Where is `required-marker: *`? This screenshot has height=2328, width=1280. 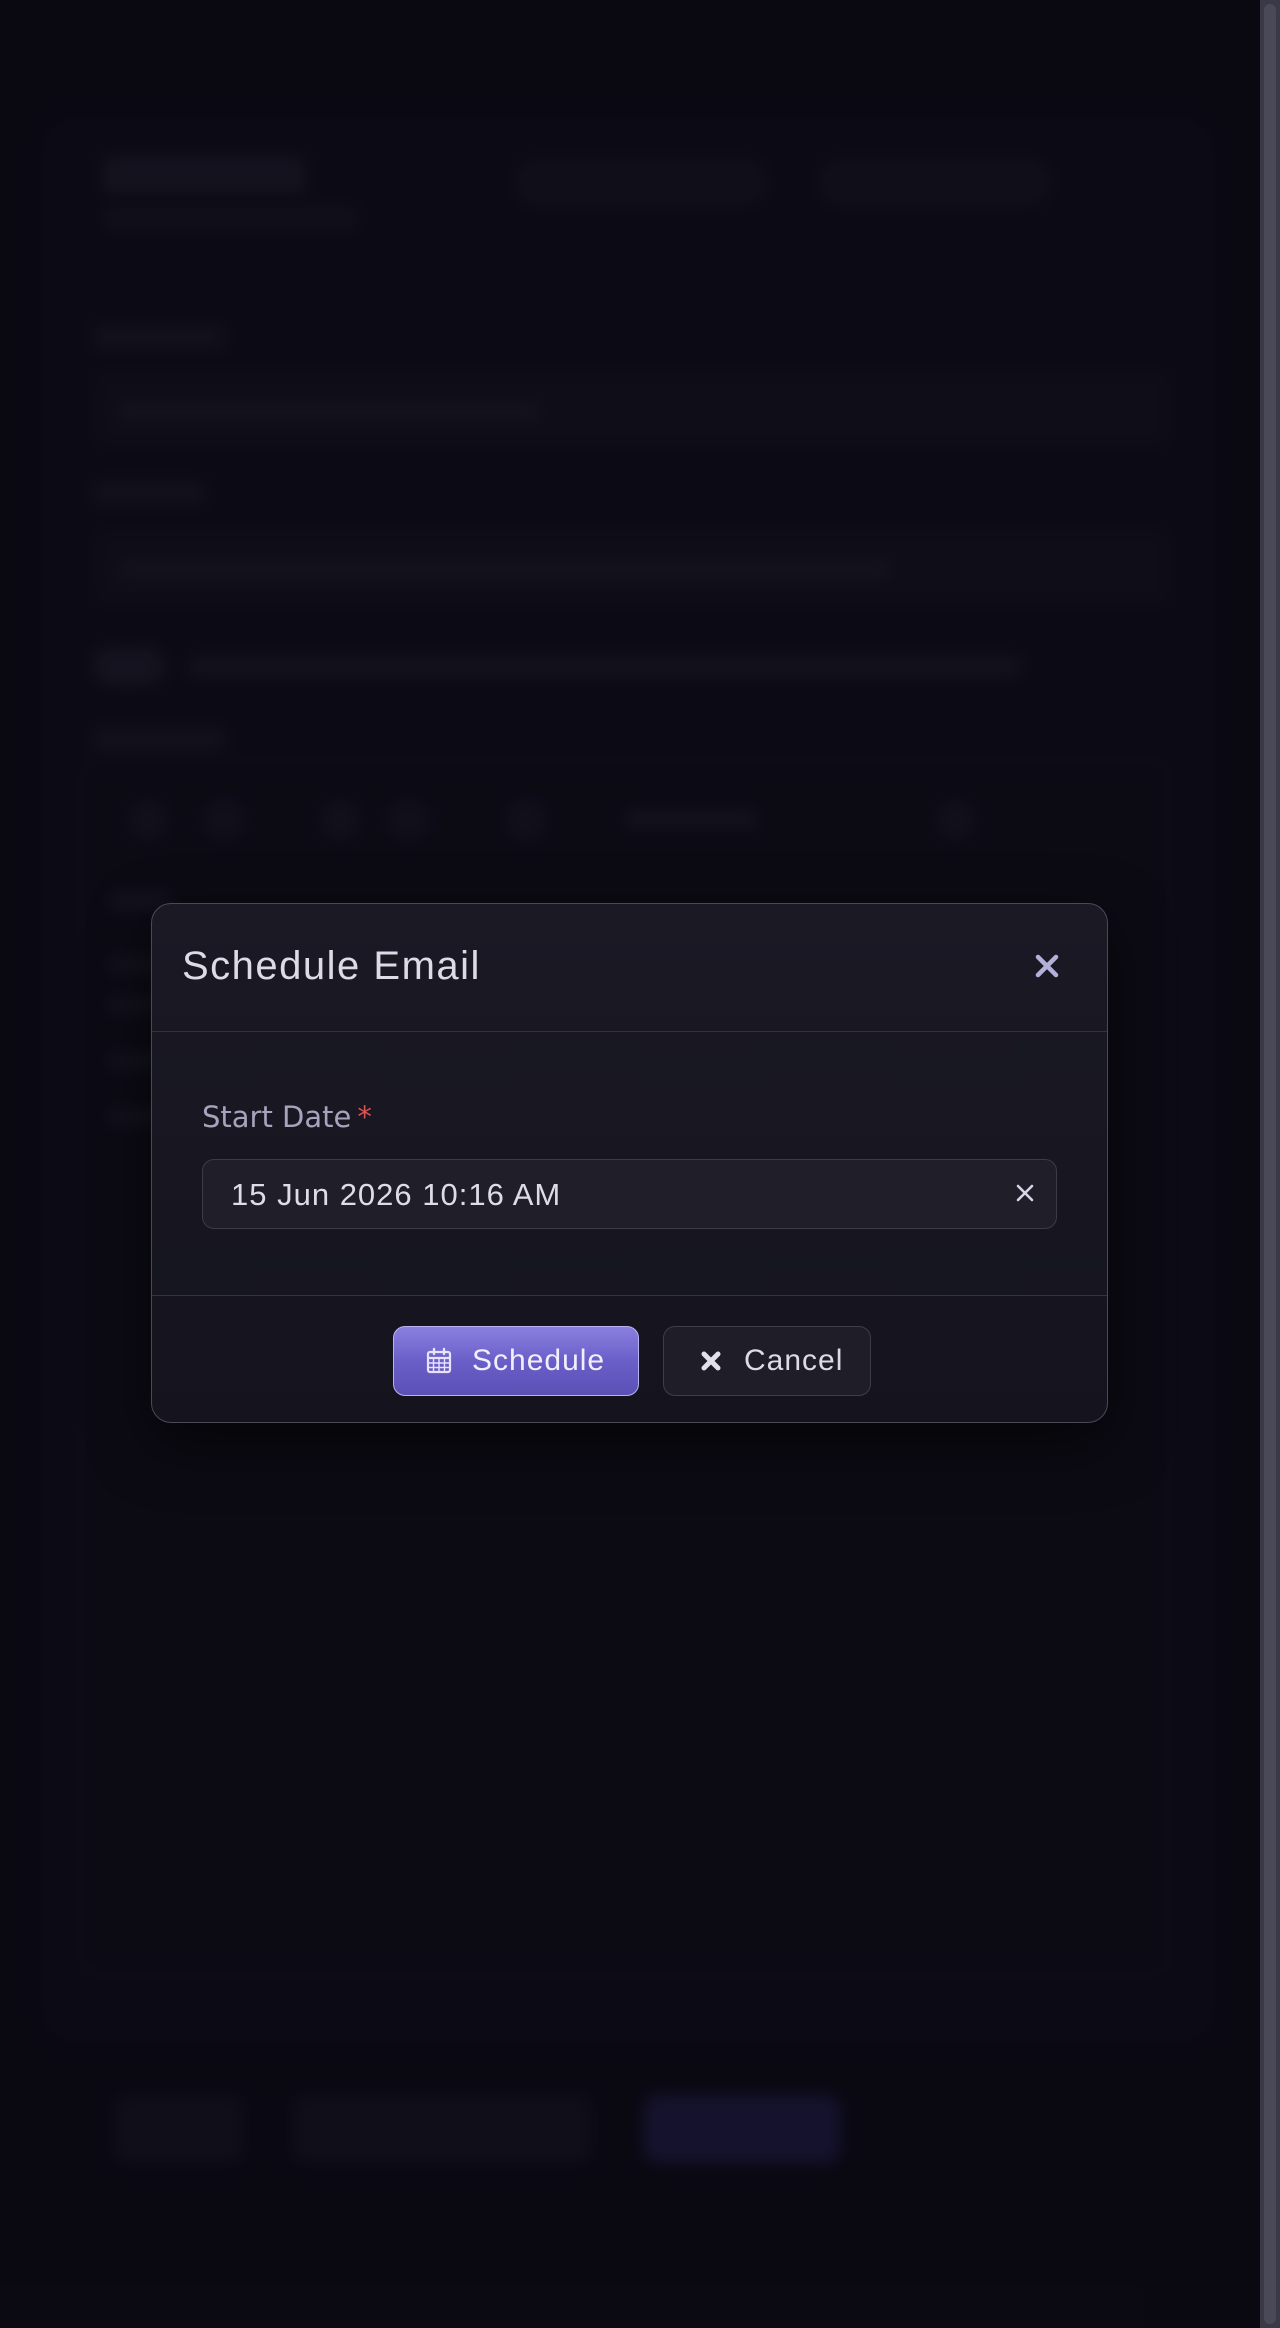
required-marker: * is located at coordinates (364, 1117).